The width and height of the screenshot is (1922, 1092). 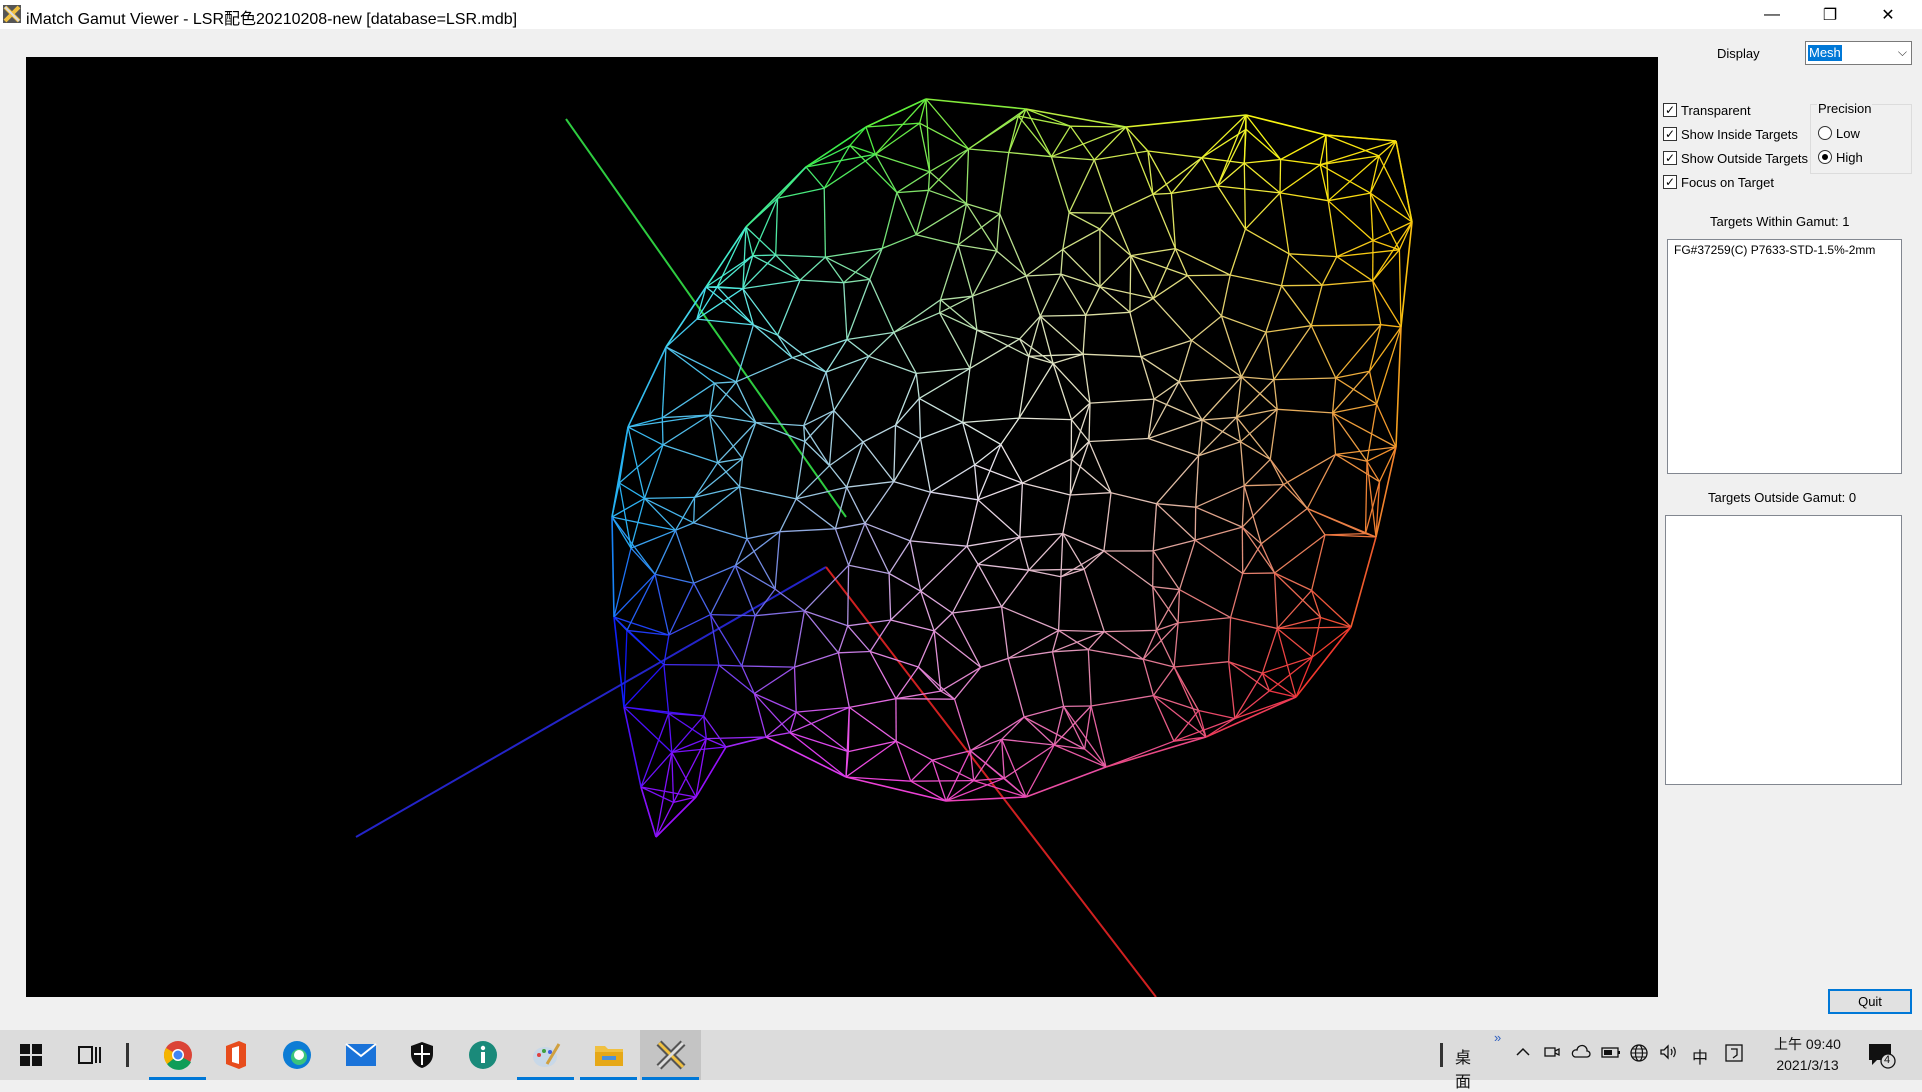 I want to click on show-outside-targets-checkbox: ✓ Show Outside Targets, so click(x=1735, y=158).